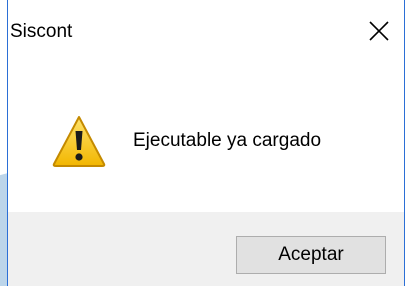 The width and height of the screenshot is (405, 286). I want to click on close-icon, so click(379, 31).